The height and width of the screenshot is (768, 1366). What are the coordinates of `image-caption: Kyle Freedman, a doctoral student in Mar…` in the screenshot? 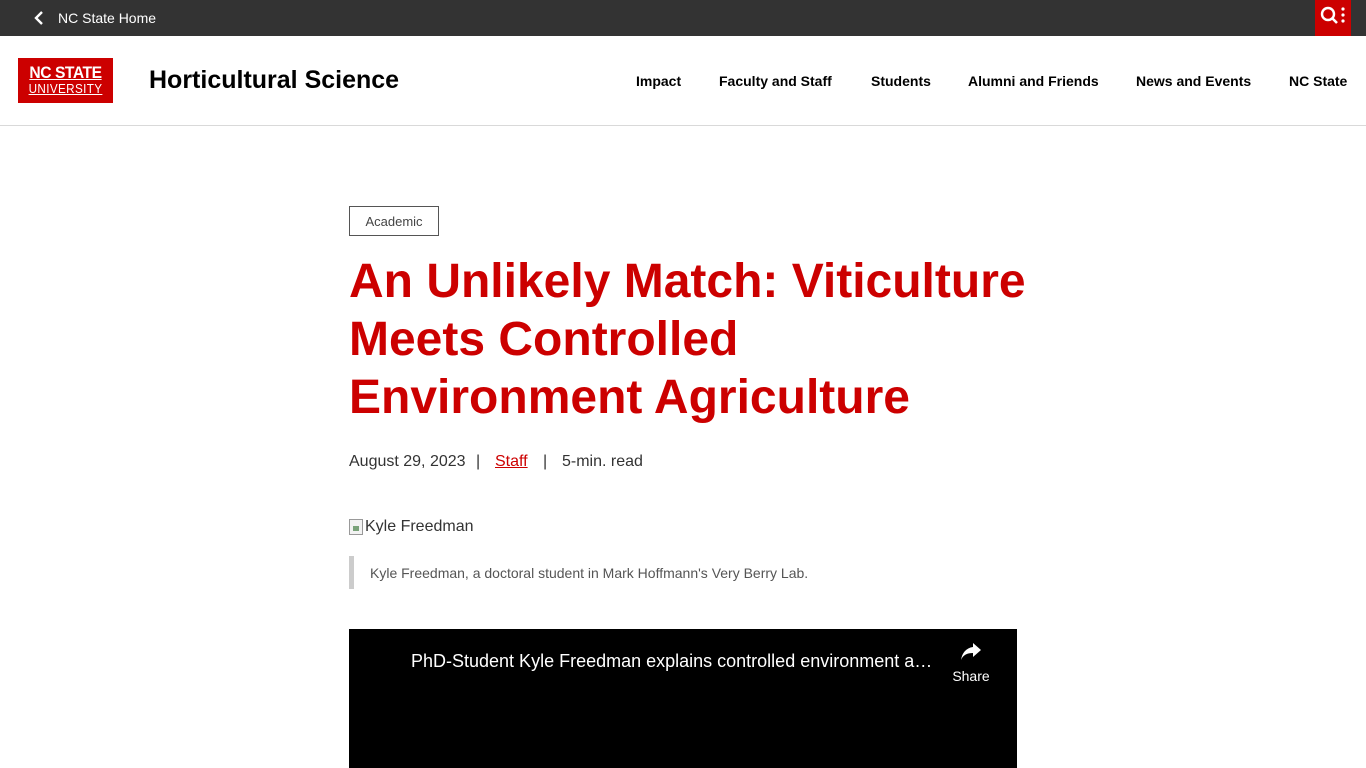 It's located at (578, 572).